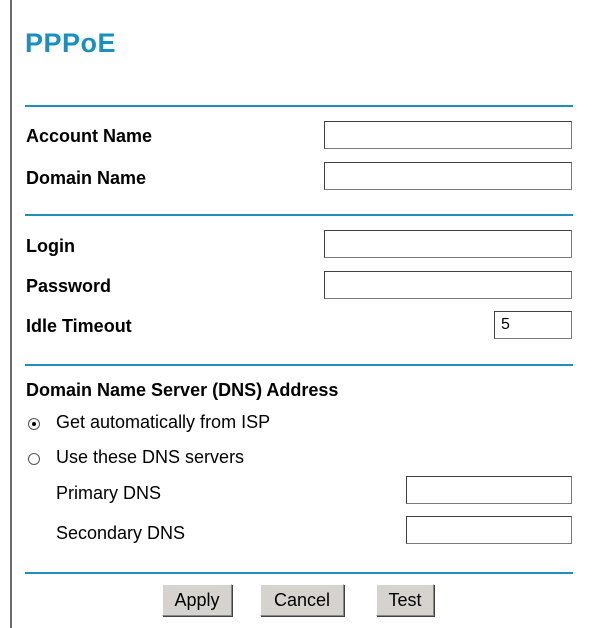 Image resolution: width=600 pixels, height=628 pixels. Describe the element at coordinates (448, 285) in the screenshot. I see `password-field` at that location.